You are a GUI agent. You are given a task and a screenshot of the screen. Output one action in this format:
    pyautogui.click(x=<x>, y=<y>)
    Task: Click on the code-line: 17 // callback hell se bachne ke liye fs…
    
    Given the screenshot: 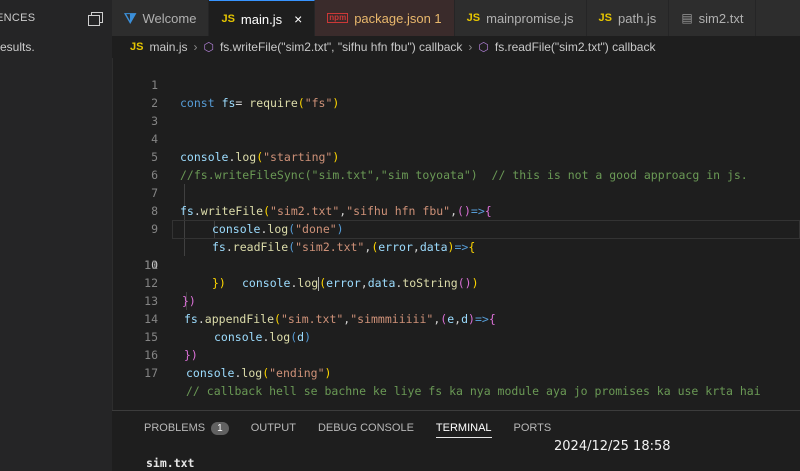 What is the action you would take?
    pyautogui.click(x=456, y=372)
    